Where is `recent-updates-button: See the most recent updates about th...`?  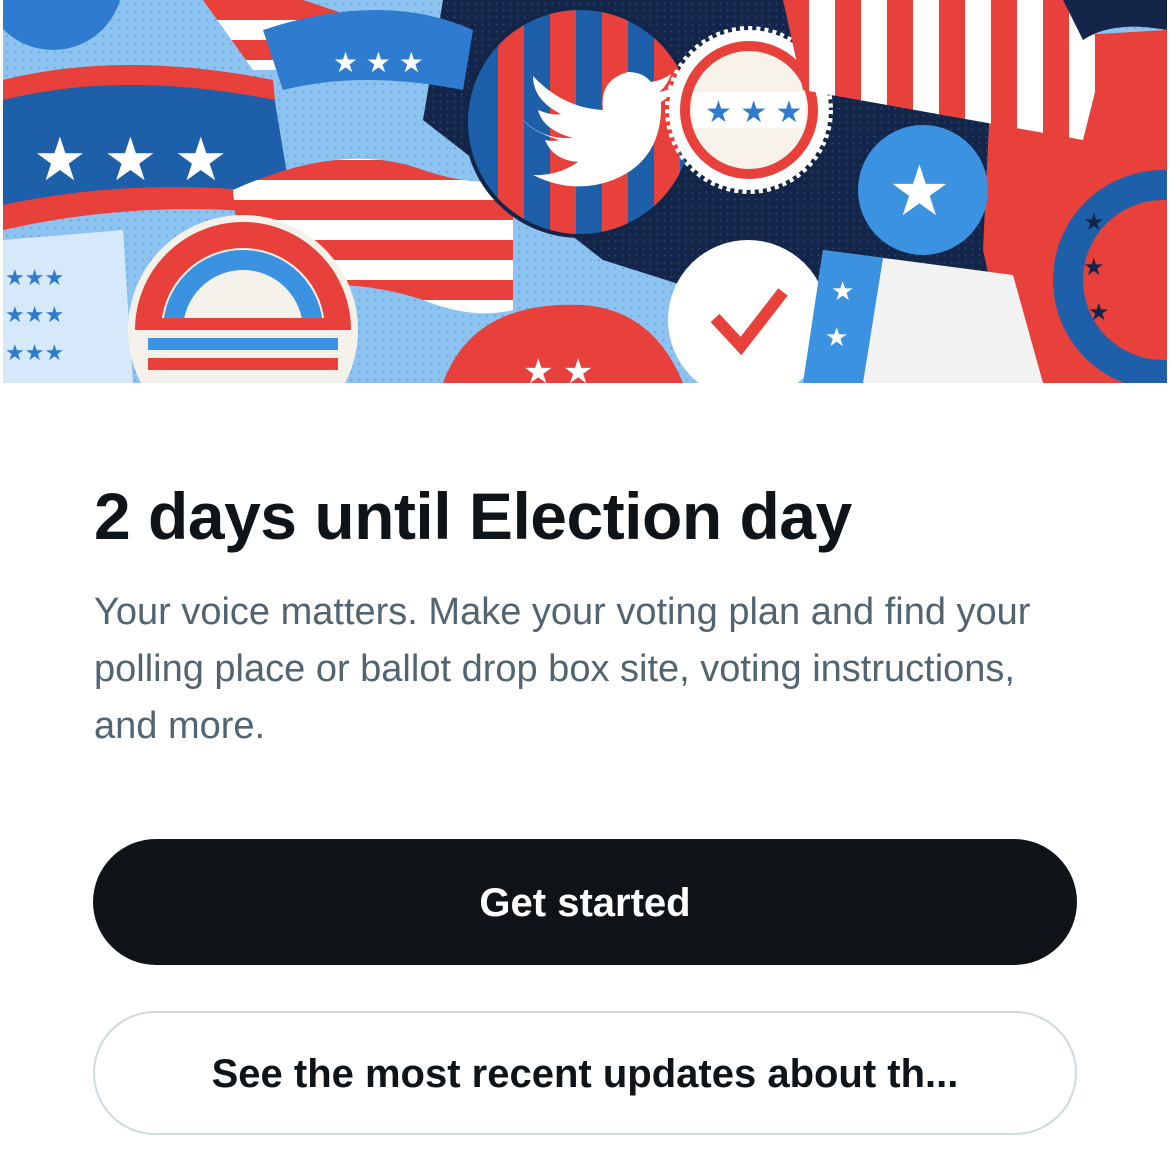 recent-updates-button: See the most recent updates about th... is located at coordinates (585, 1073).